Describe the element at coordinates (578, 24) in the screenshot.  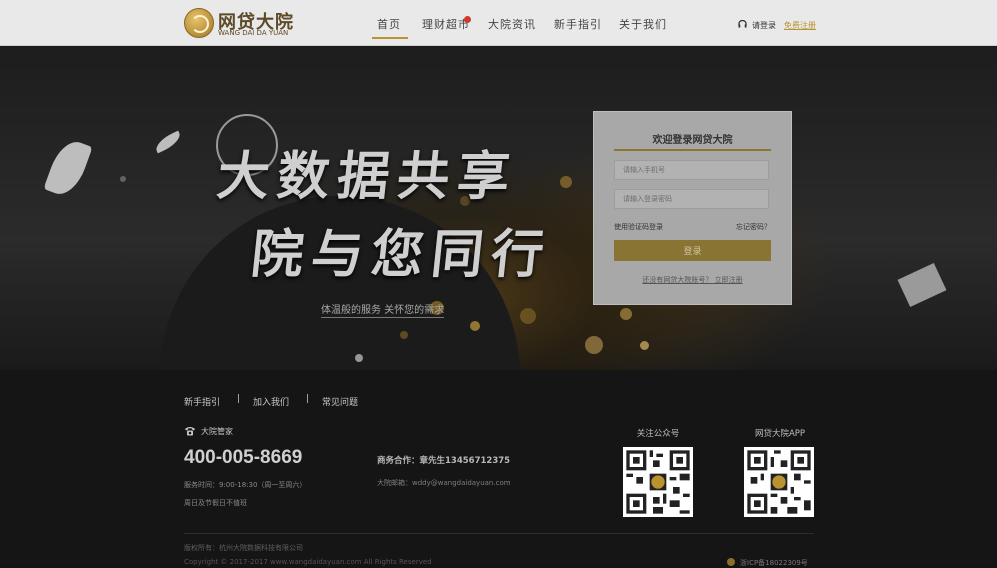
I see `nav-beginner-guide: 新手指引` at that location.